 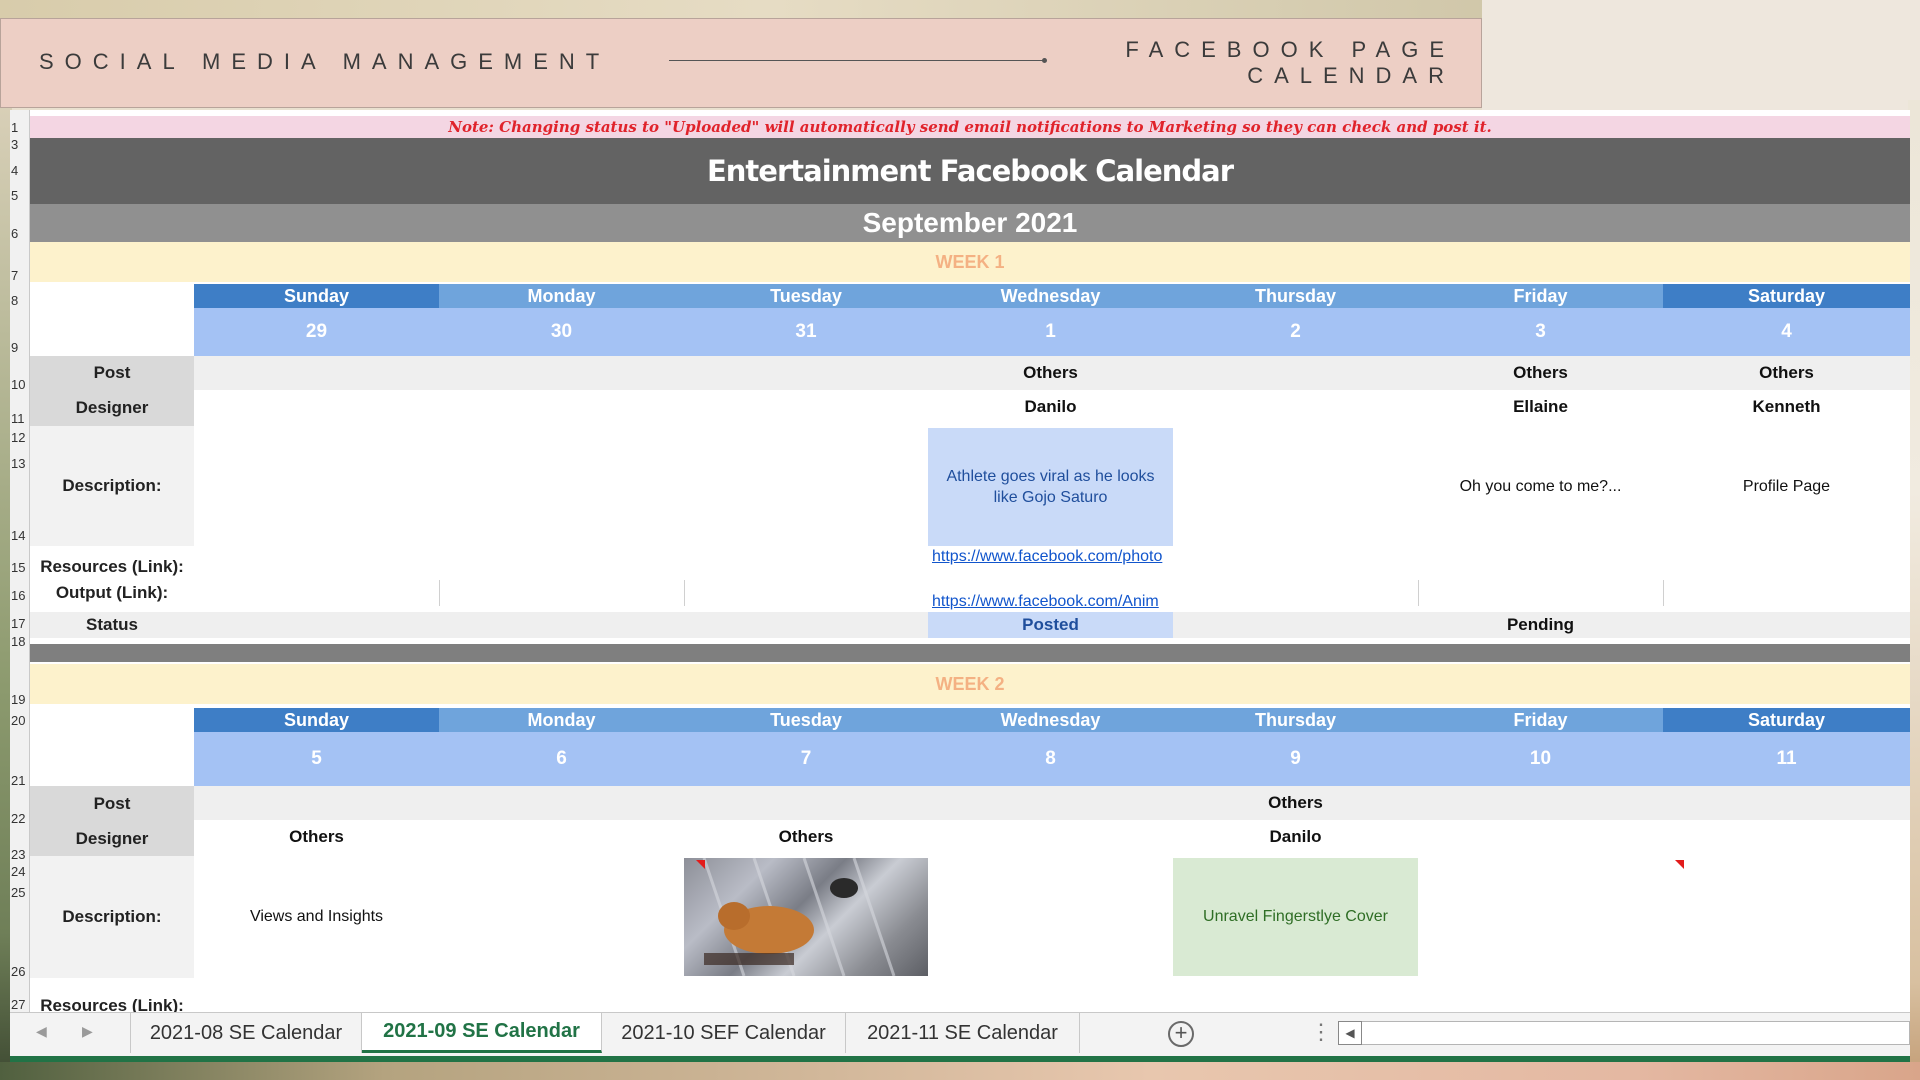 What do you see at coordinates (20, 971) in the screenshot?
I see `row-number: 26` at bounding box center [20, 971].